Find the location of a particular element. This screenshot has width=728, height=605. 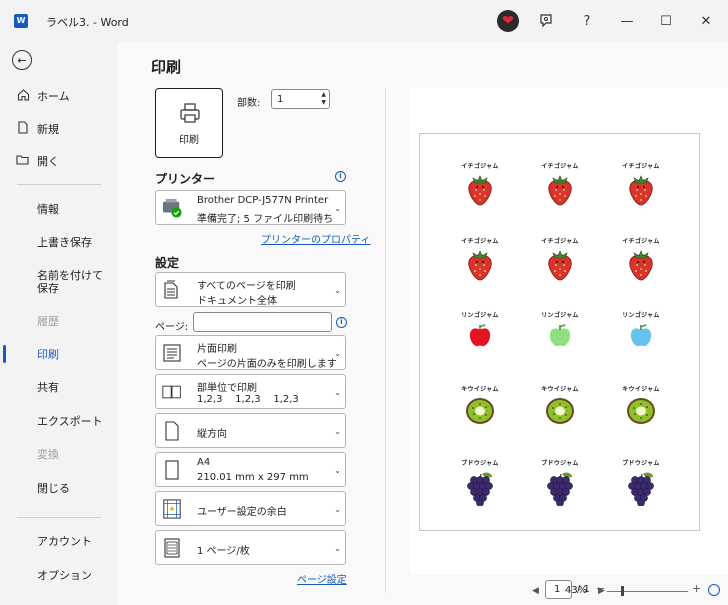

sidebar-item-export: エクスポート is located at coordinates (58, 421).